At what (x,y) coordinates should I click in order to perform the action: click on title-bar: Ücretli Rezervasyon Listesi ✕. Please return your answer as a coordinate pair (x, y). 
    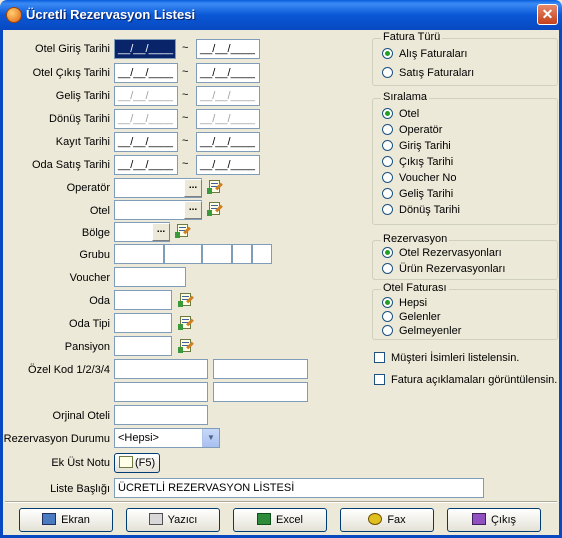
    Looking at the image, I should click on (281, 15).